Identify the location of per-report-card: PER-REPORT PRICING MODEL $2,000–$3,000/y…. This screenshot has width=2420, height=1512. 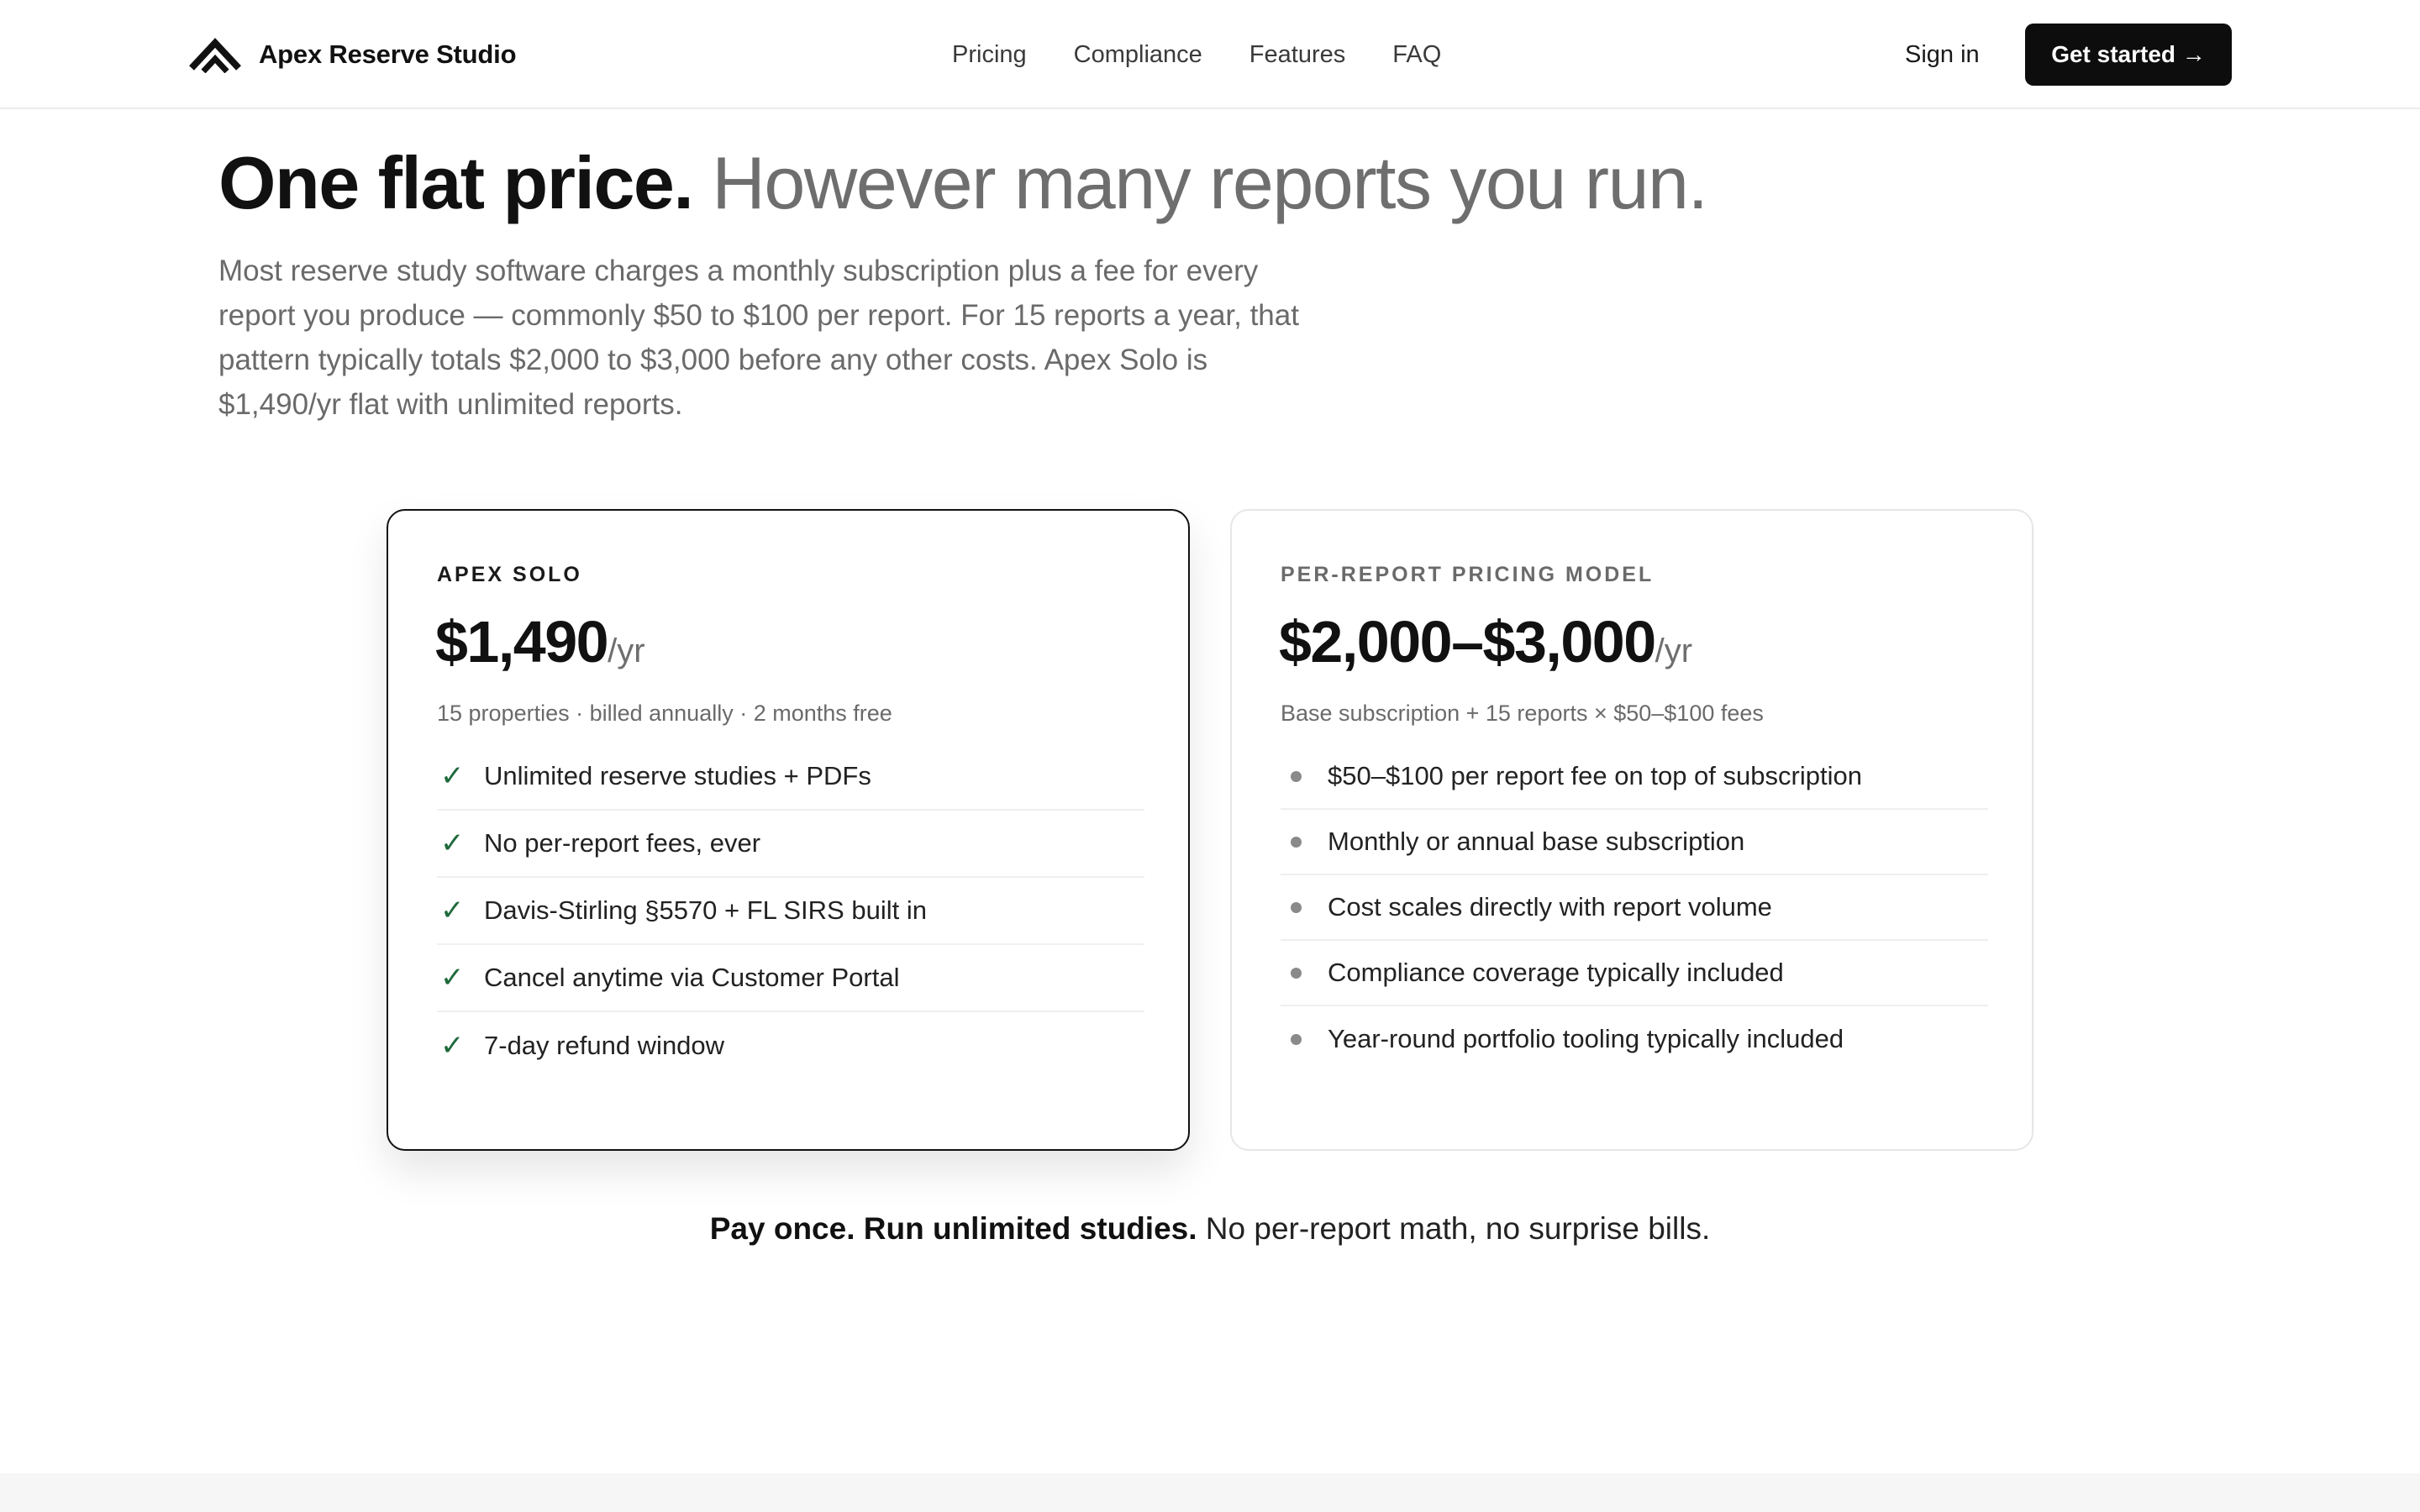
(1631, 830).